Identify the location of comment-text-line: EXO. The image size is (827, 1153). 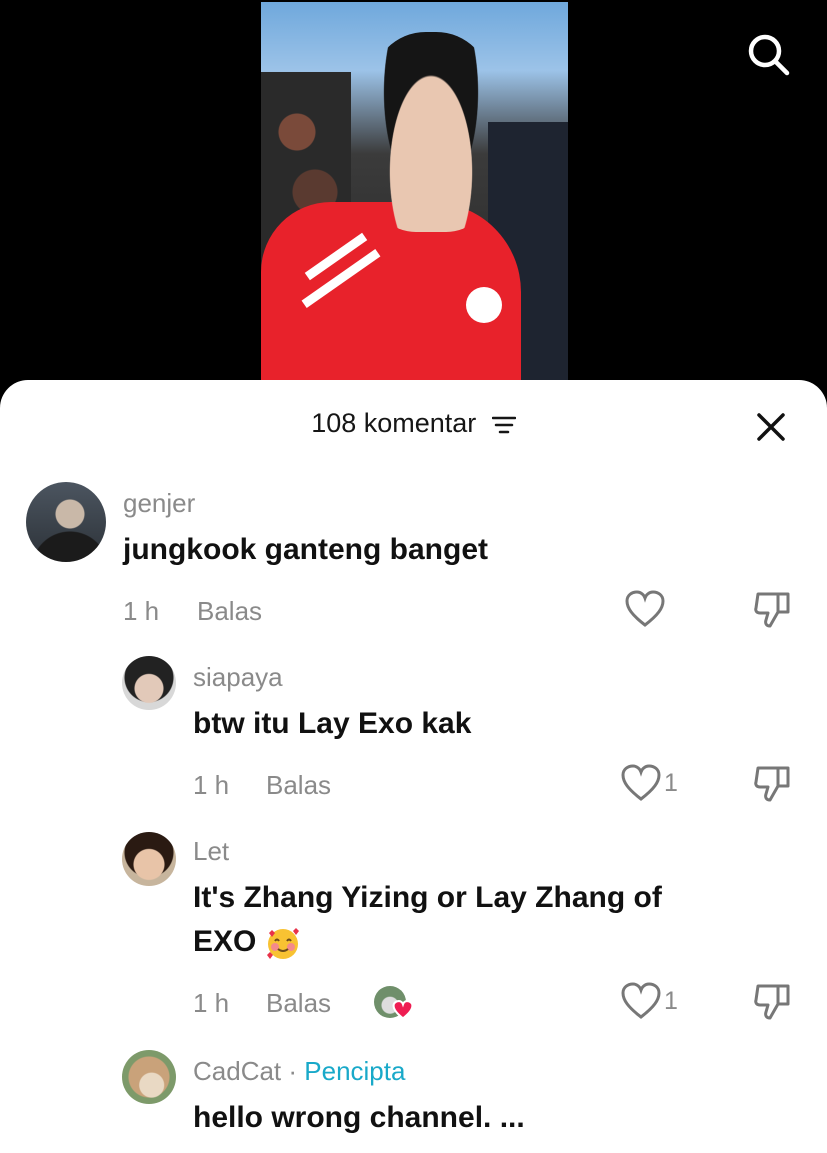
(427, 942).